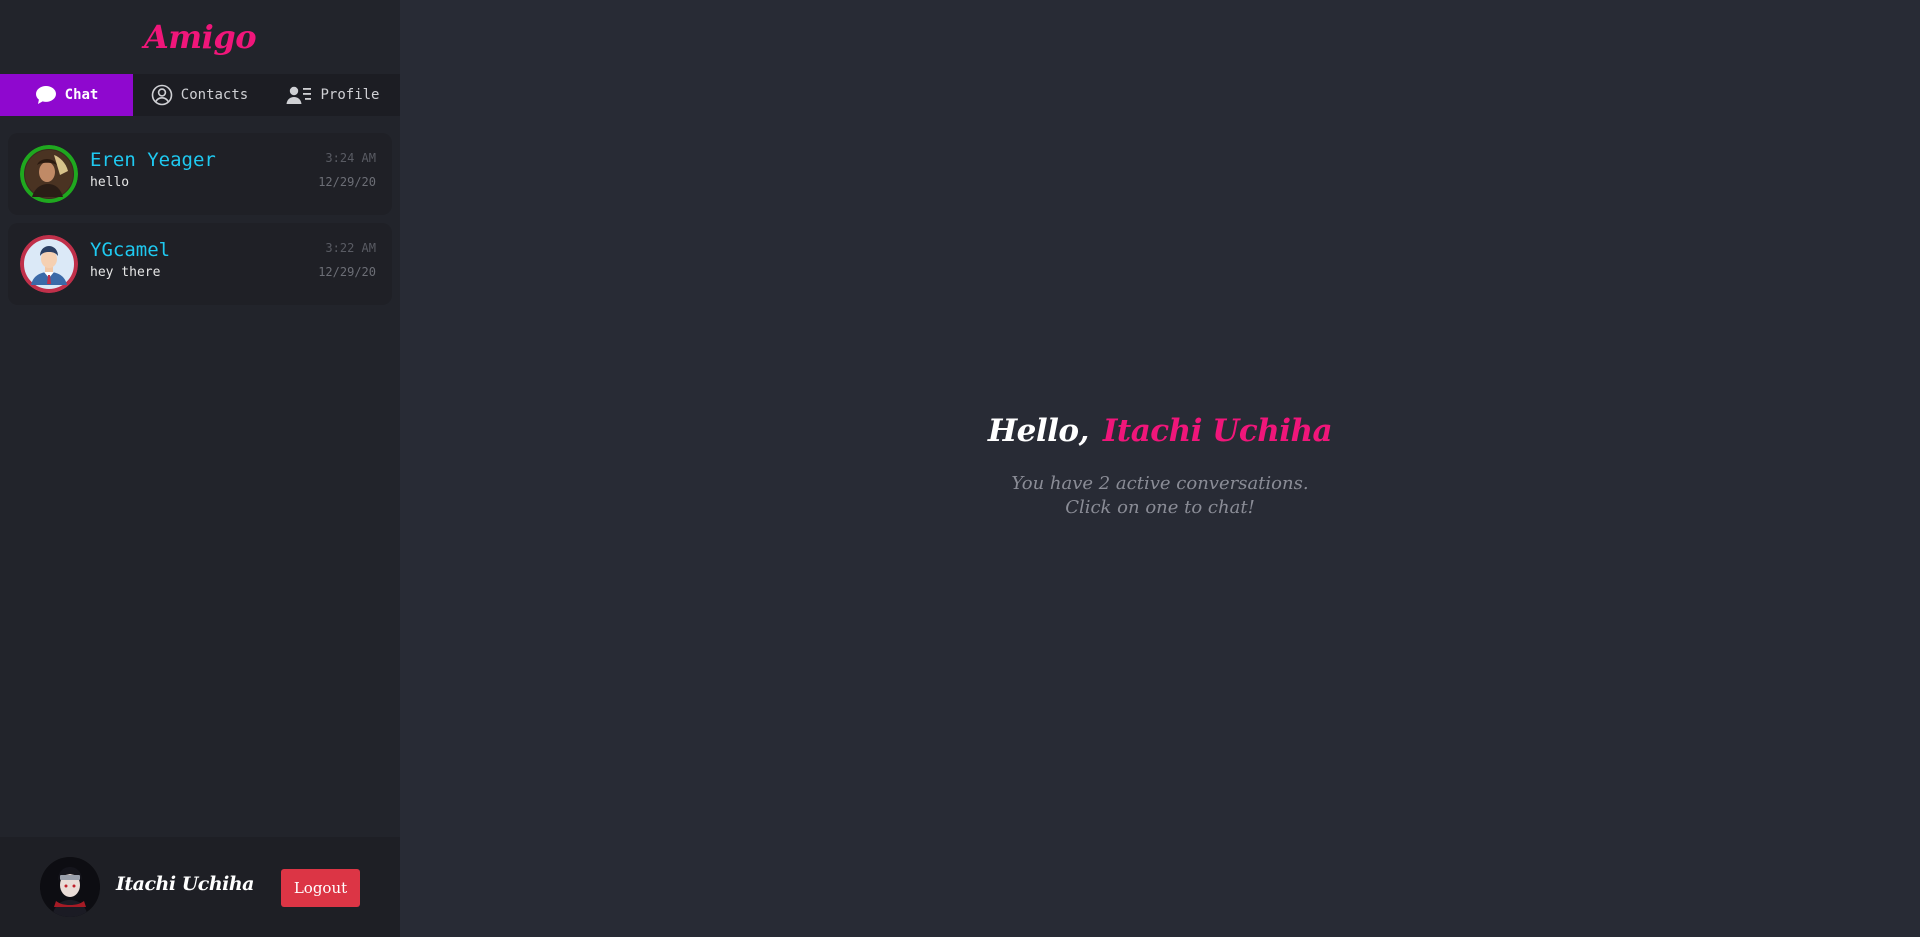 The image size is (1920, 937). I want to click on welcome-line-1: You have 2 active conversations., so click(1160, 483).